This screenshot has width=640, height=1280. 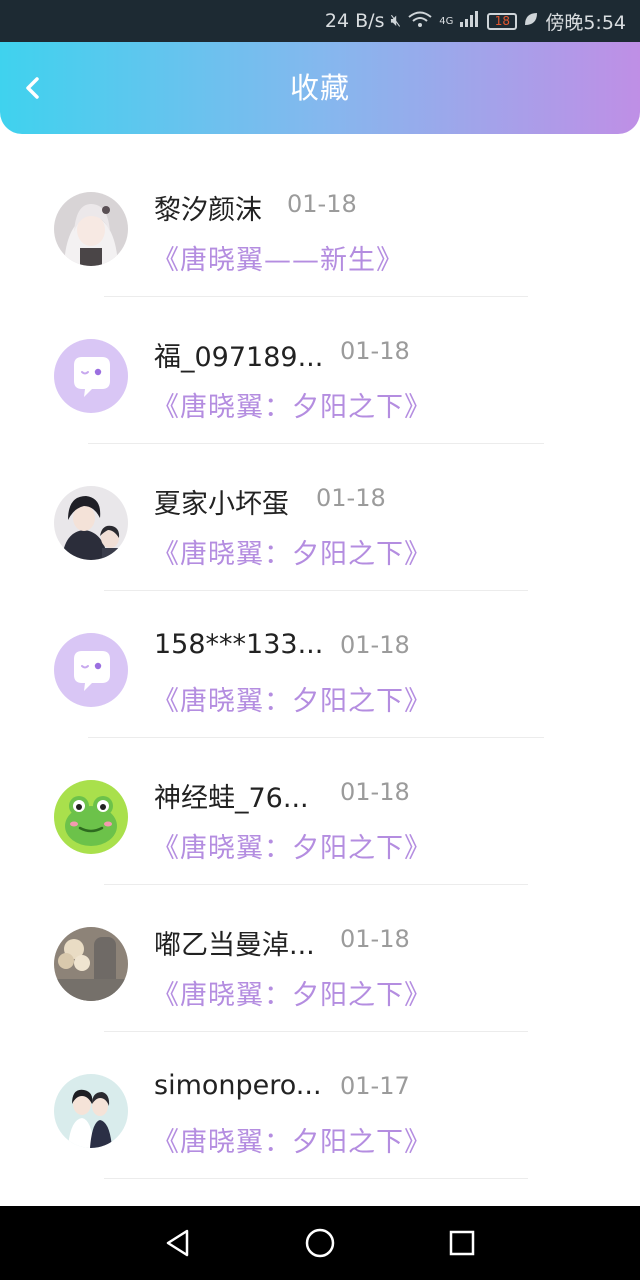 I want to click on list-item: simonpero... 01-17 《唐晓翼：夕阳之下》, so click(x=320, y=1105).